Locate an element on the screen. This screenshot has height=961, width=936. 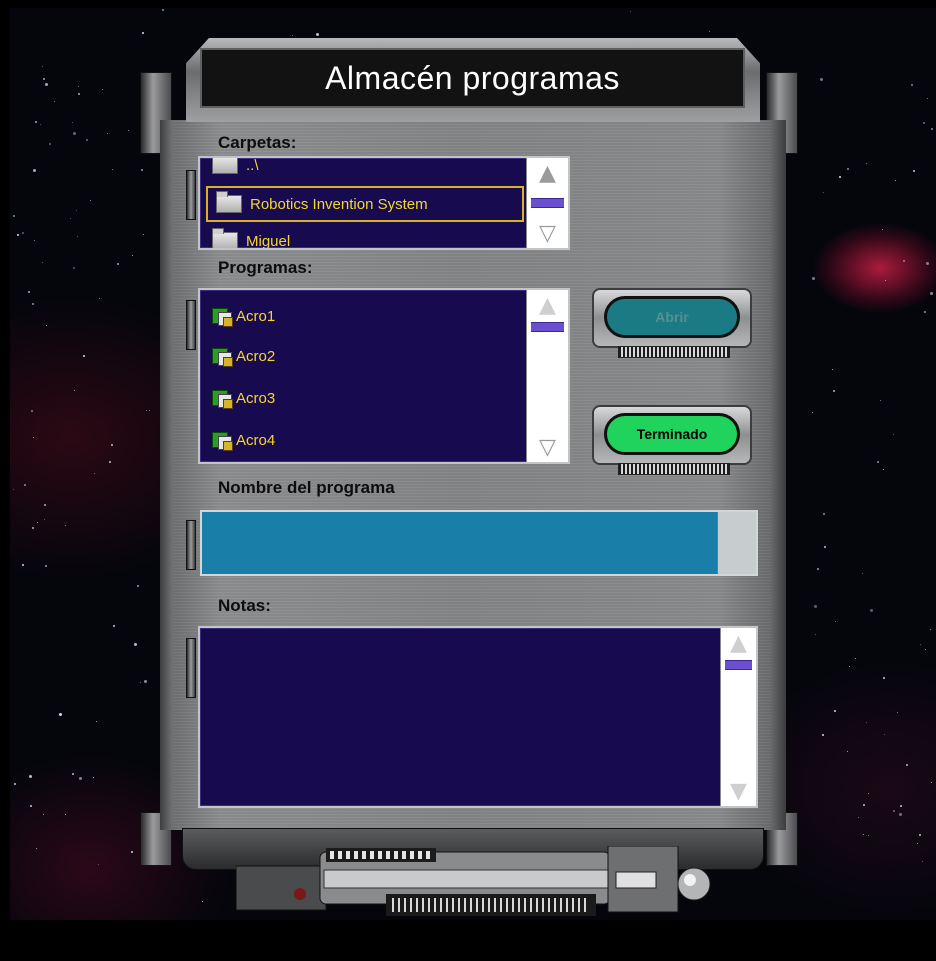
lightsaber-ornament is located at coordinates (473, 881).